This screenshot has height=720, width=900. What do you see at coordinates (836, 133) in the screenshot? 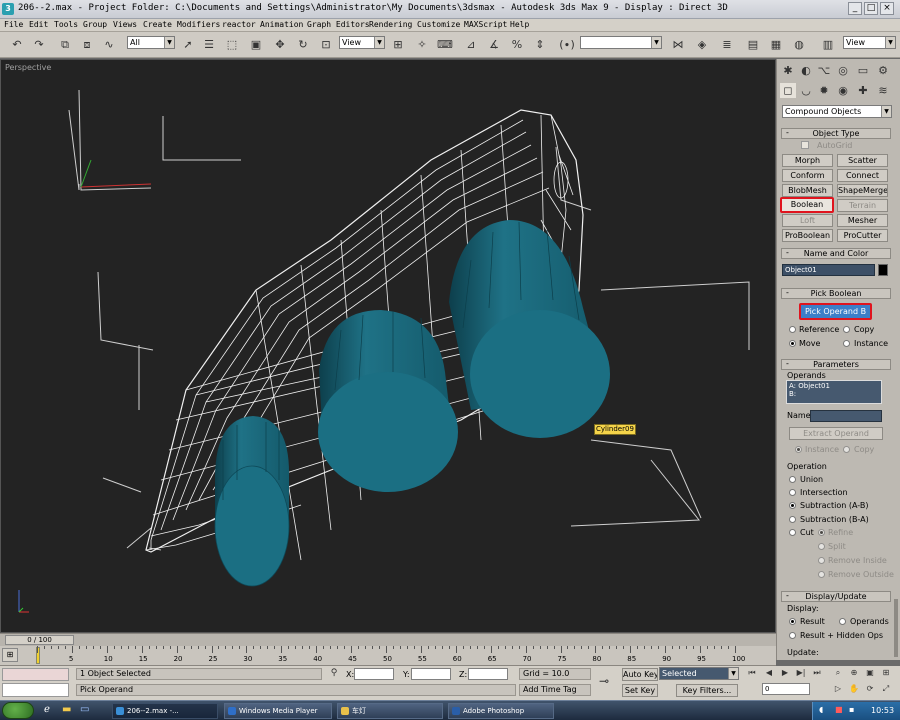
I see `object-type-rollout: - Object Type` at bounding box center [836, 133].